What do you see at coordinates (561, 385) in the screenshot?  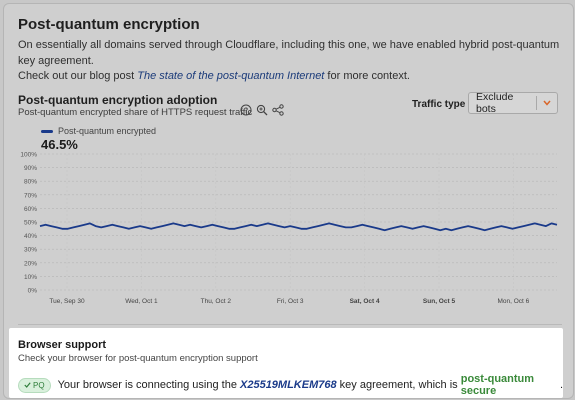 I see `status-suffix: .` at bounding box center [561, 385].